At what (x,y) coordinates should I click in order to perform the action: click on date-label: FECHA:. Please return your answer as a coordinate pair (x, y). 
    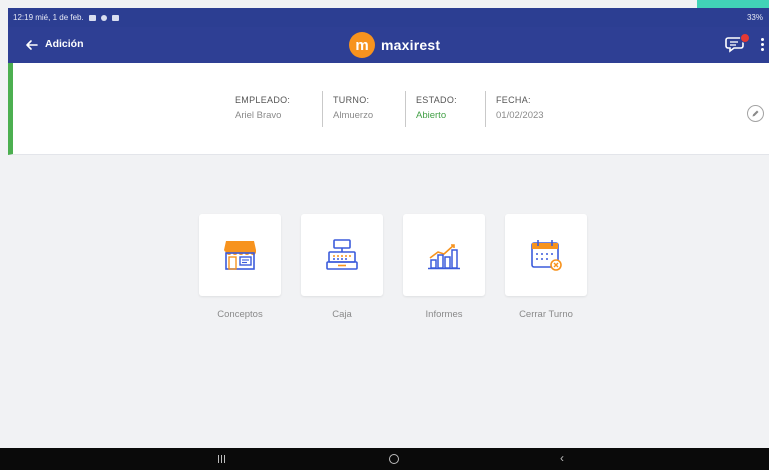
    Looking at the image, I should click on (513, 100).